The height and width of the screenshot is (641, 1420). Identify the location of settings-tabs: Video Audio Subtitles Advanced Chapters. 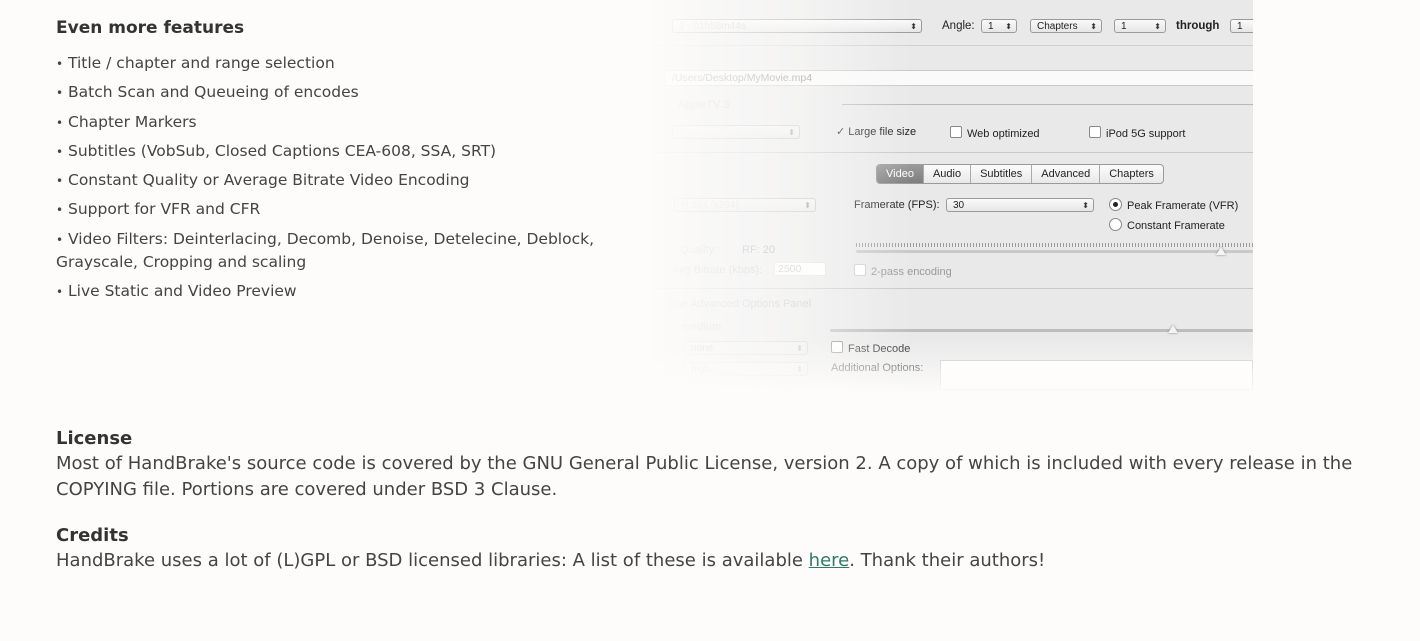
(1020, 174).